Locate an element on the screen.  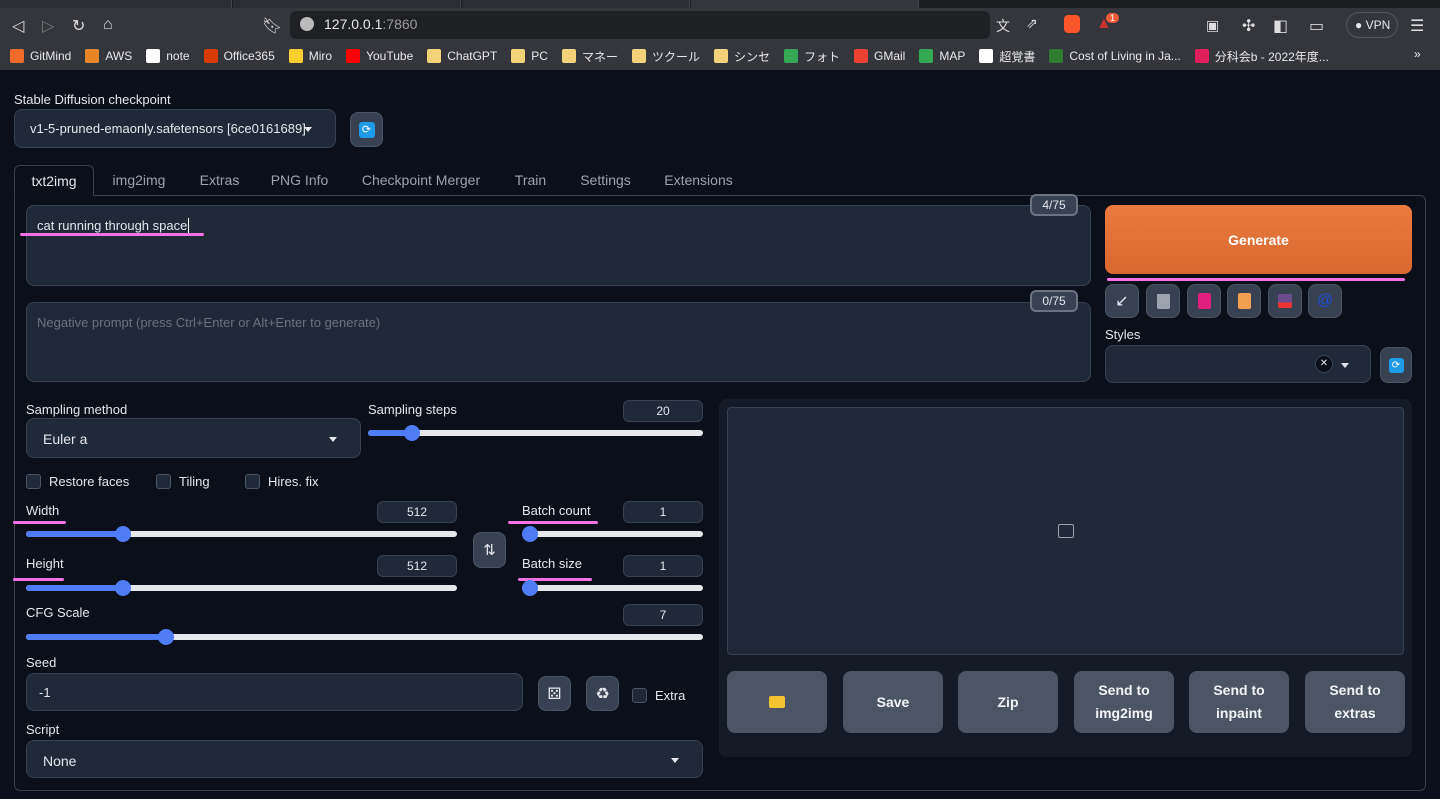
refresh-checkpoint-button: ⟳ is located at coordinates (366, 129).